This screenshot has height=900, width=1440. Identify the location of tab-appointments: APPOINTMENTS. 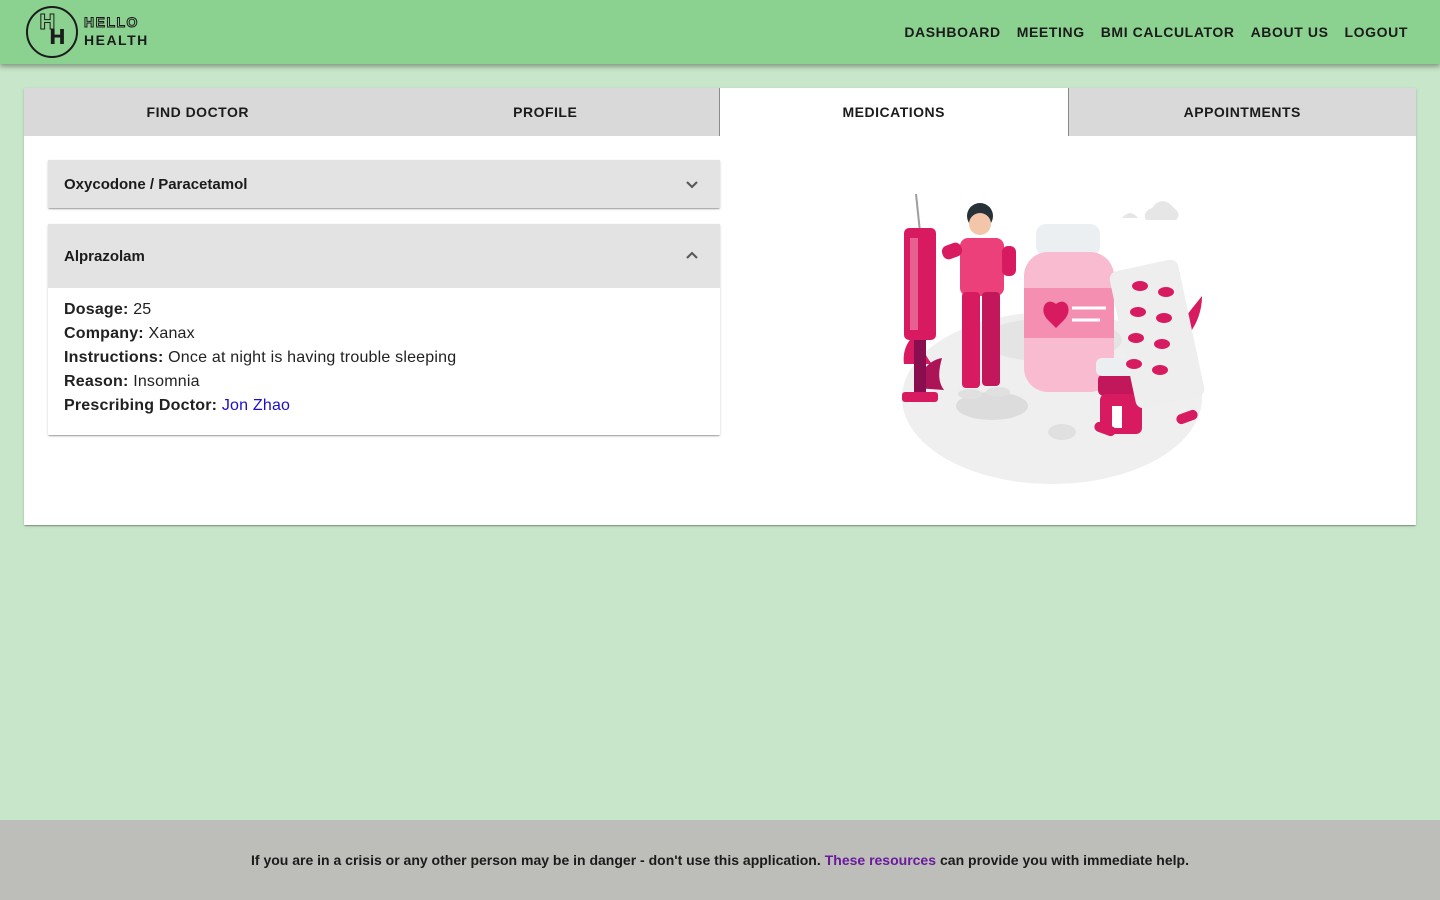
(1242, 112).